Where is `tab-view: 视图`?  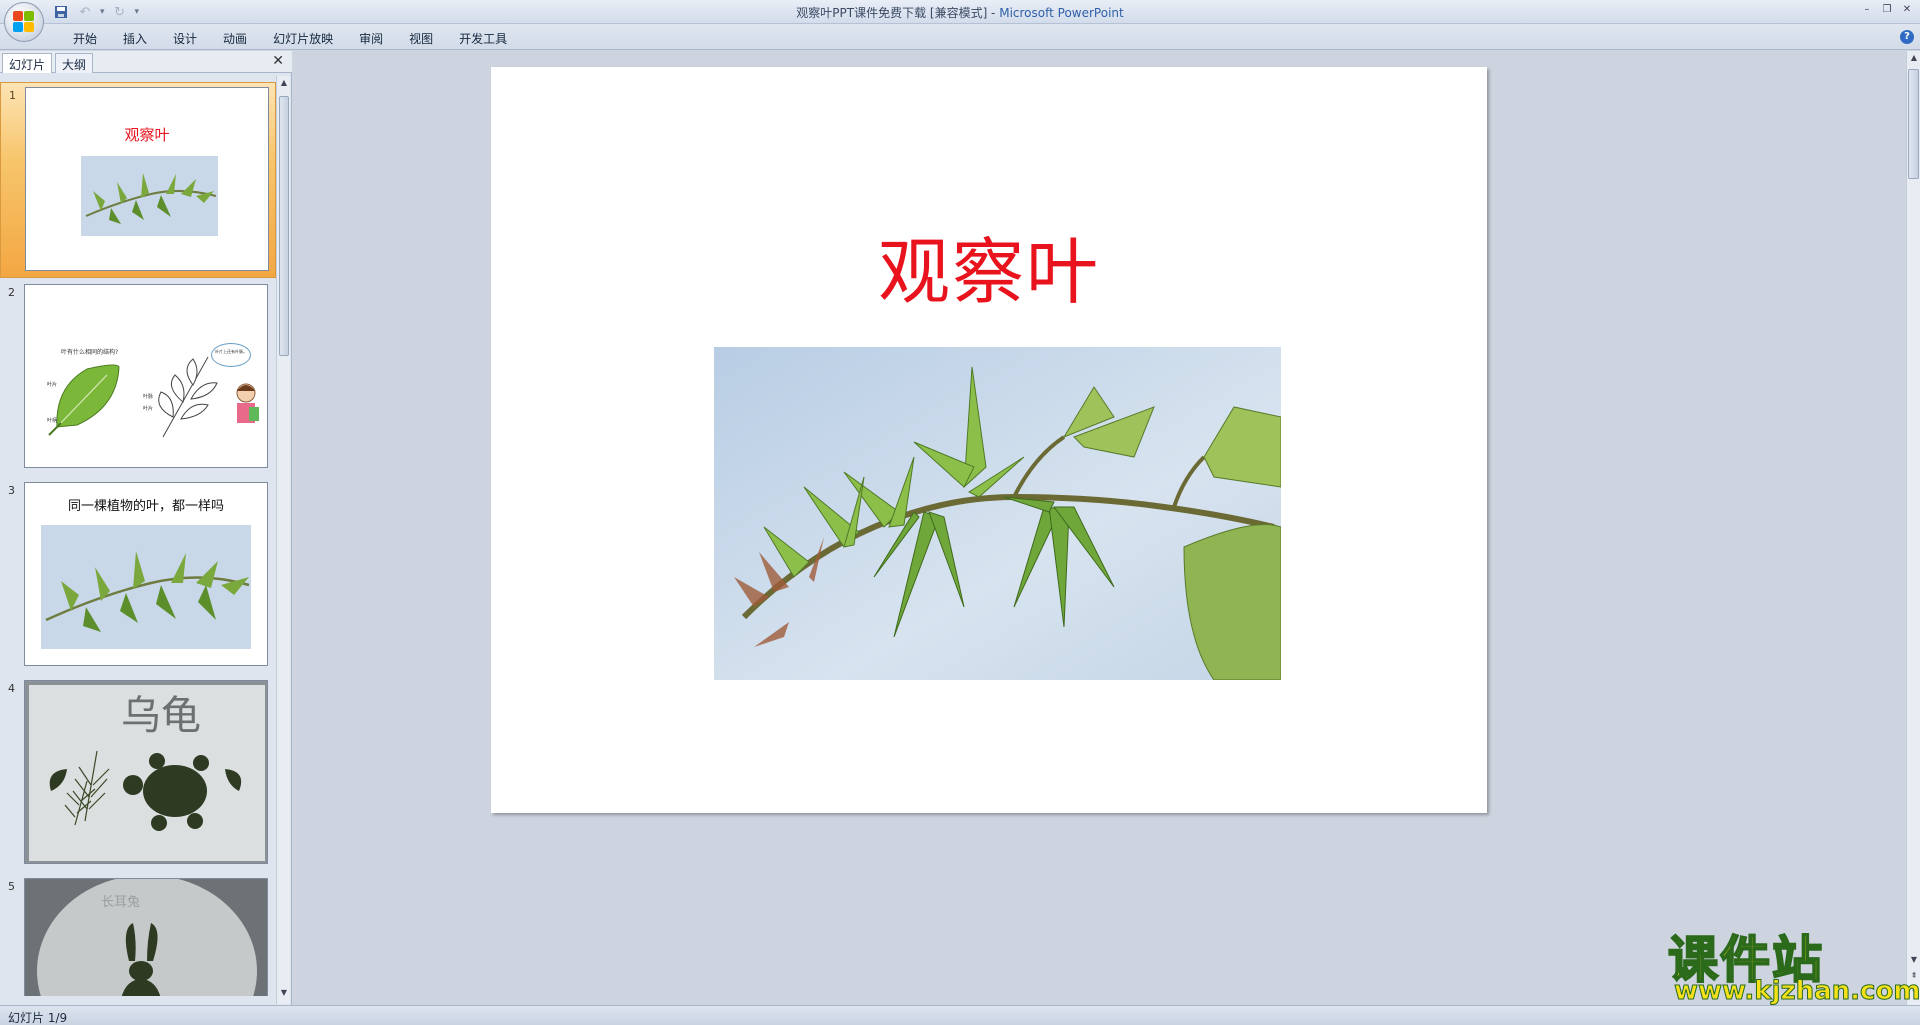
tab-view: 视图 is located at coordinates (421, 38).